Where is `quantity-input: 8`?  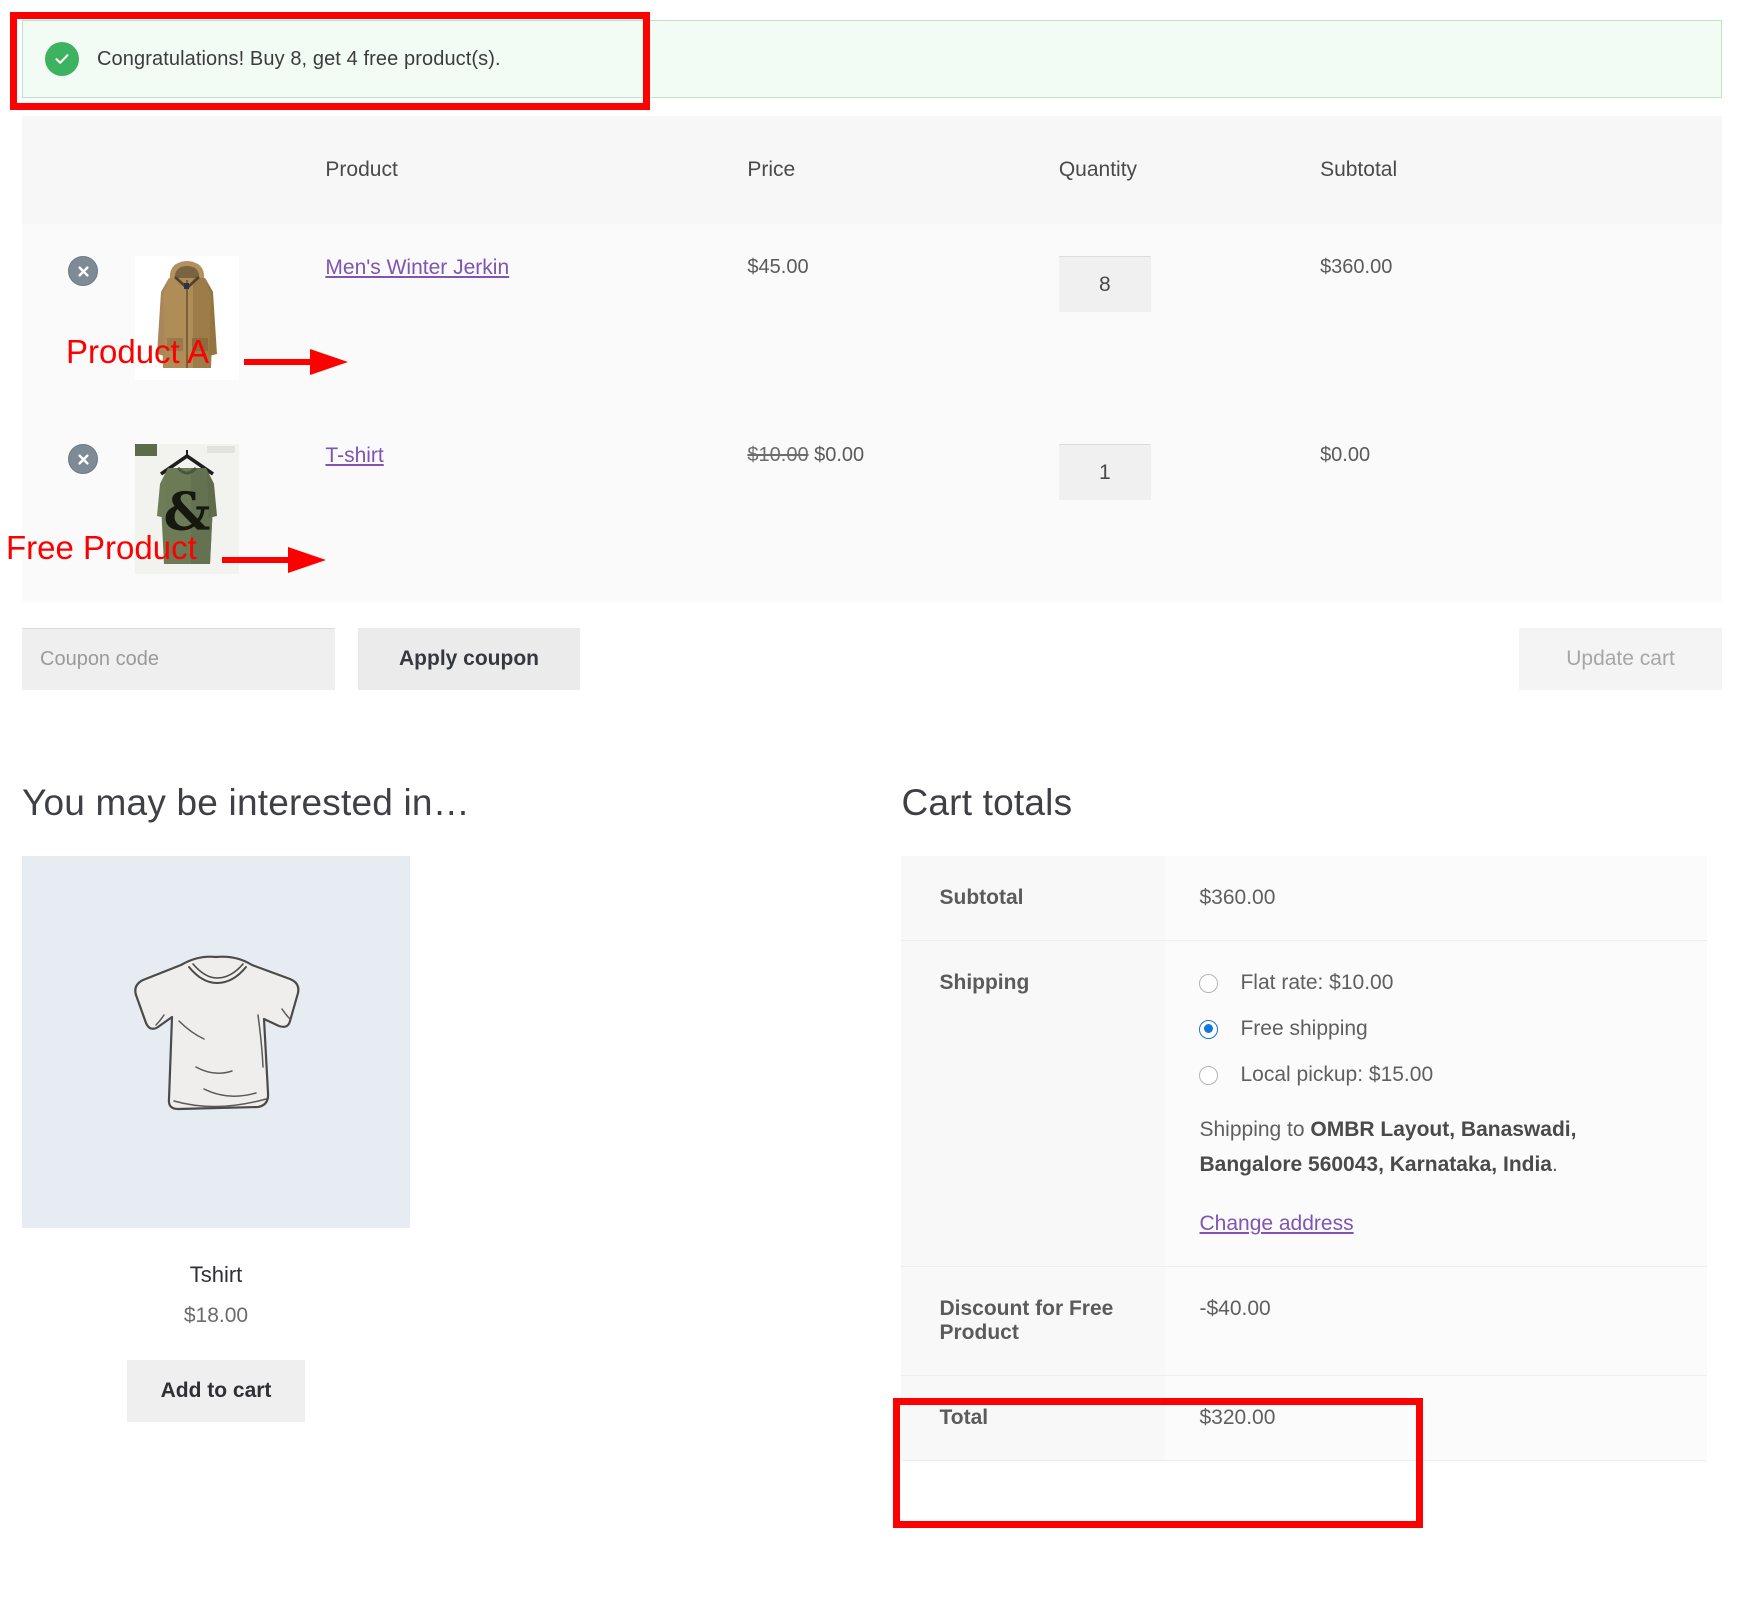
quantity-input: 8 is located at coordinates (1104, 284).